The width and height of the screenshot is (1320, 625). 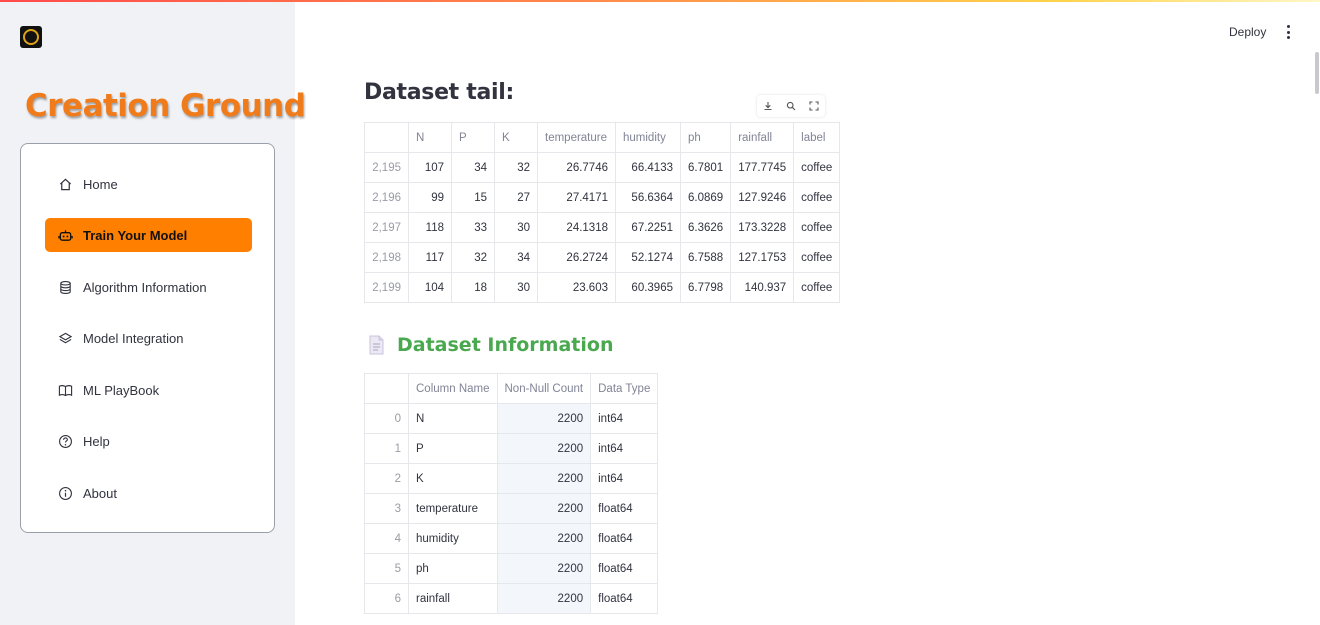 I want to click on table-cell: 104, so click(x=430, y=287).